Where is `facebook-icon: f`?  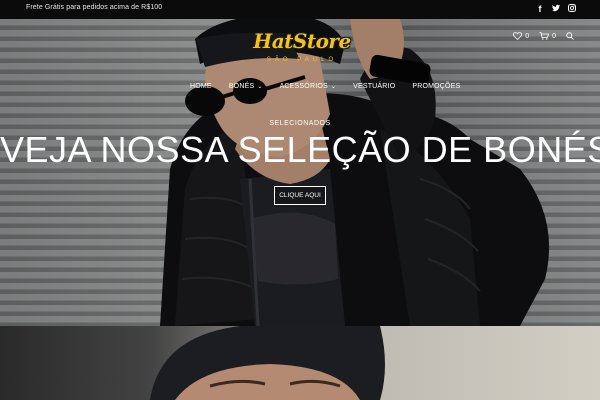
facebook-icon: f is located at coordinates (540, 9).